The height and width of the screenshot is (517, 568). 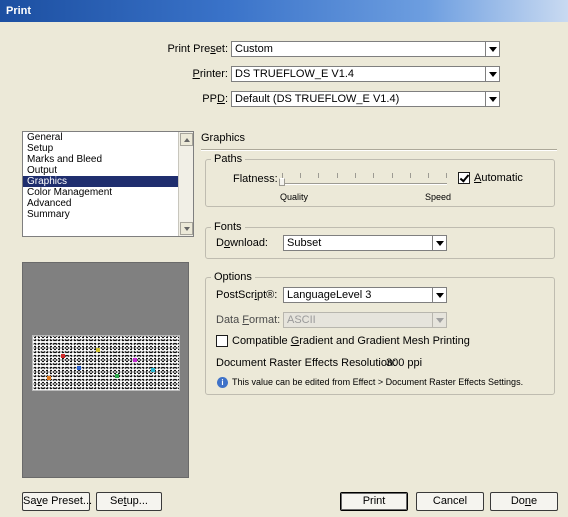 What do you see at coordinates (524, 501) in the screenshot?
I see `done-button: Done` at bounding box center [524, 501].